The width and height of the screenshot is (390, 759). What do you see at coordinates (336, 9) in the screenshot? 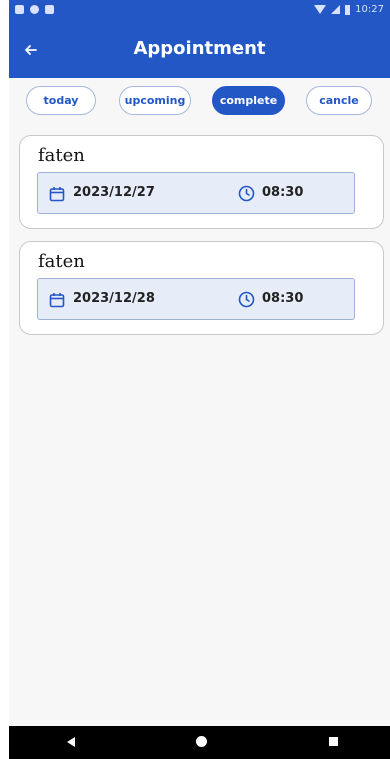
I see `signal-icon` at bounding box center [336, 9].